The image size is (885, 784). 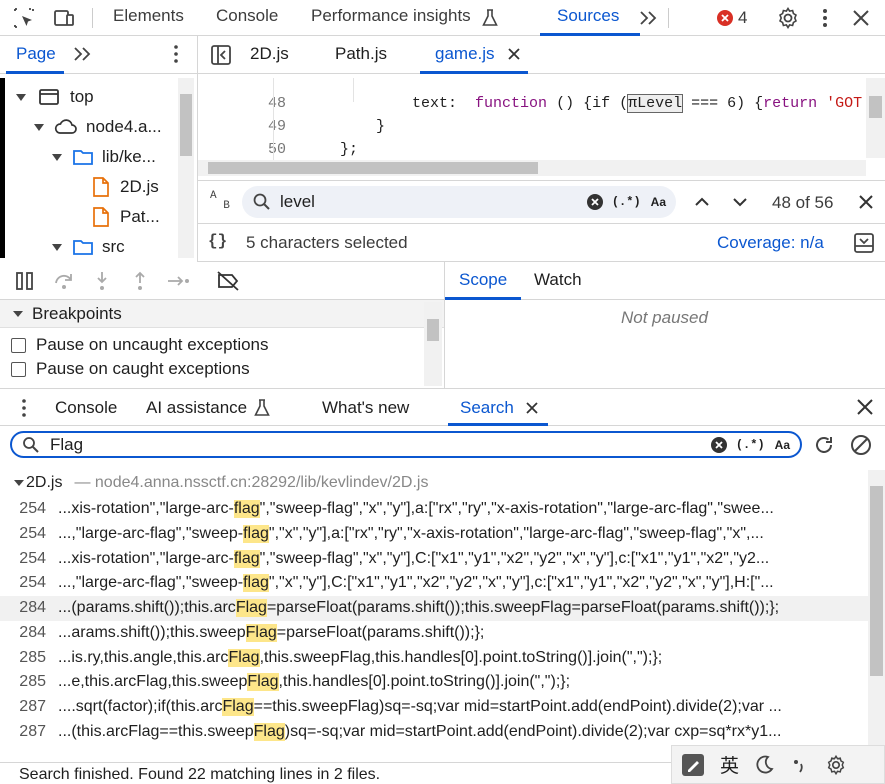 I want to click on editor-horizontal-scrollbar, so click(x=532, y=168).